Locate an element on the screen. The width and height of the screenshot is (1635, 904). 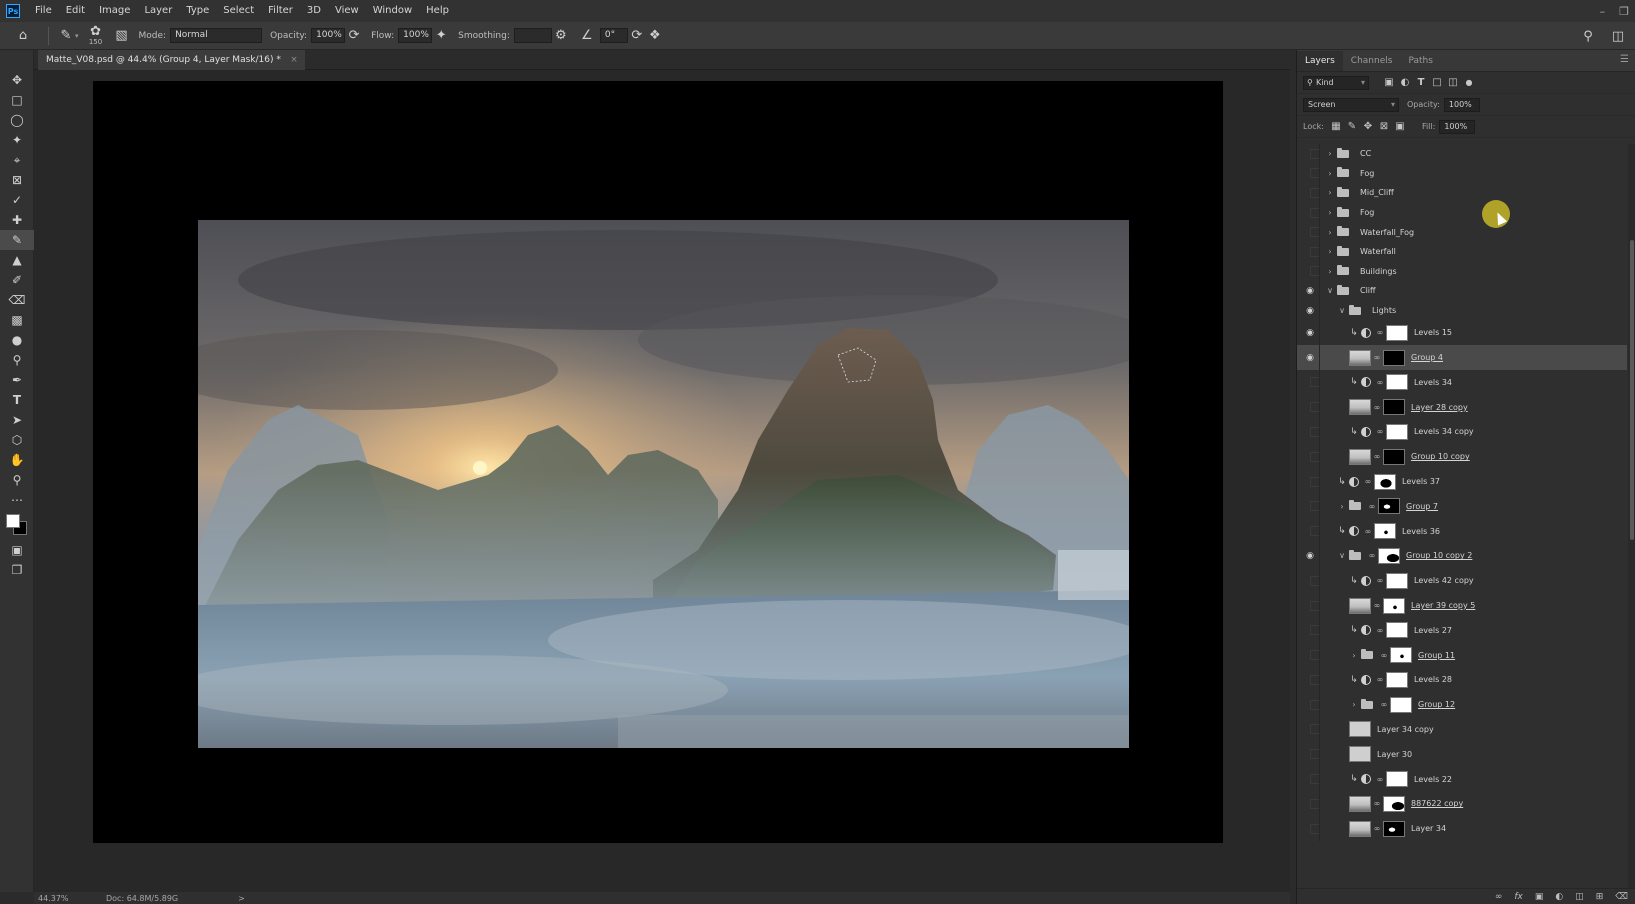
kind-filter-select: ⚲ Kind ▾ is located at coordinates (1336, 82).